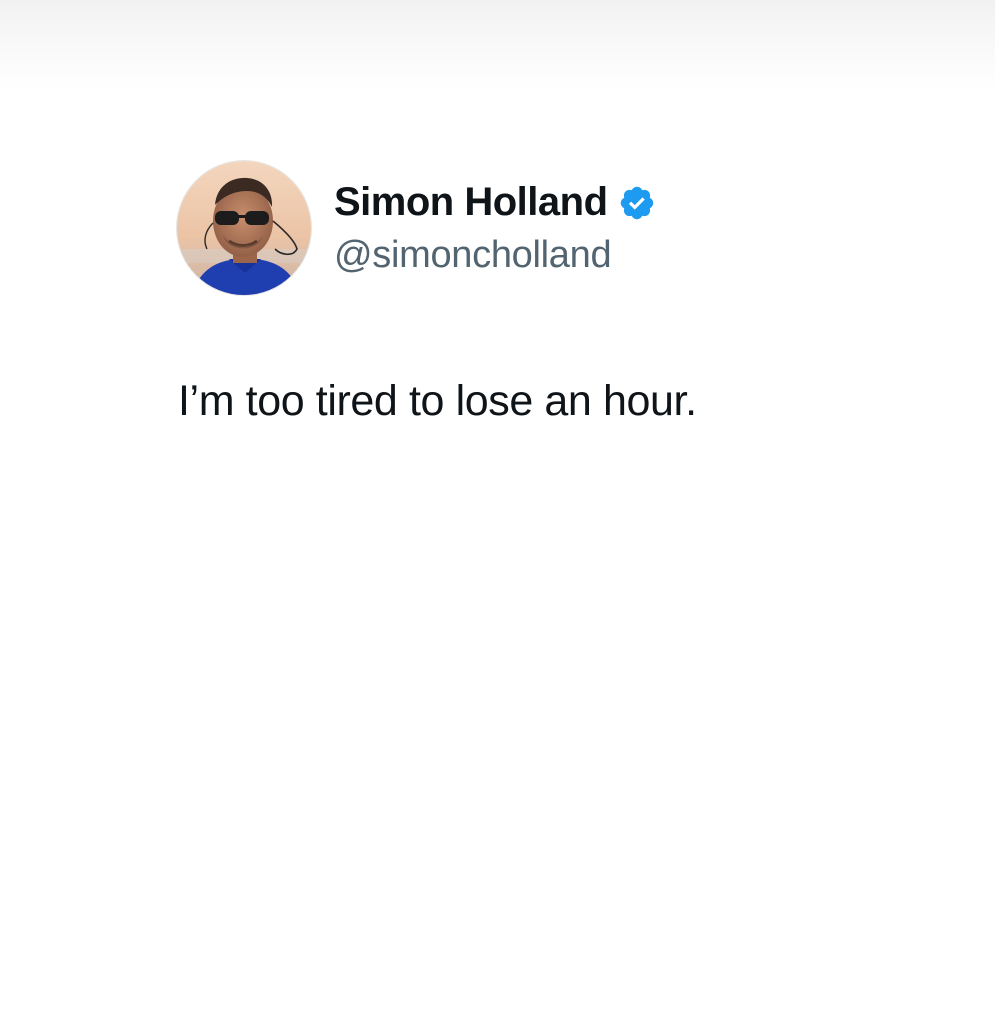 Image resolution: width=995 pixels, height=1023 pixels. Describe the element at coordinates (471, 202) in the screenshot. I see `display-name: Simon Holland` at that location.